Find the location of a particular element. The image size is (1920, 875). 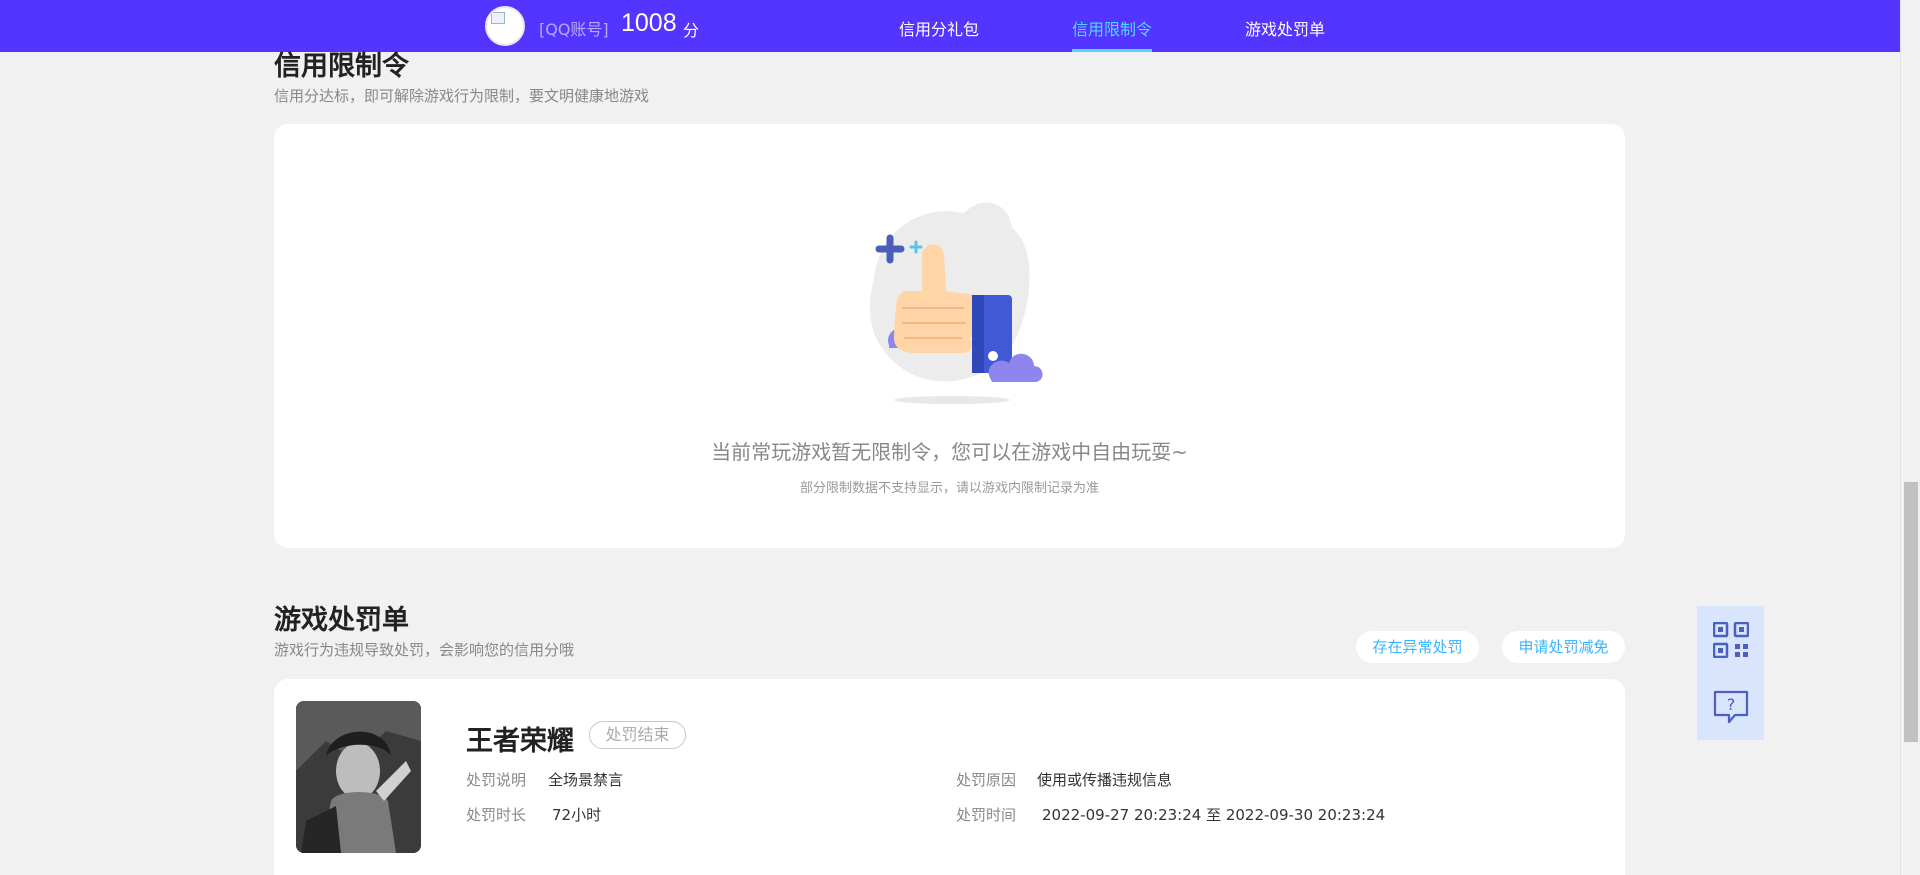

page-scrollbar is located at coordinates (1910, 437).